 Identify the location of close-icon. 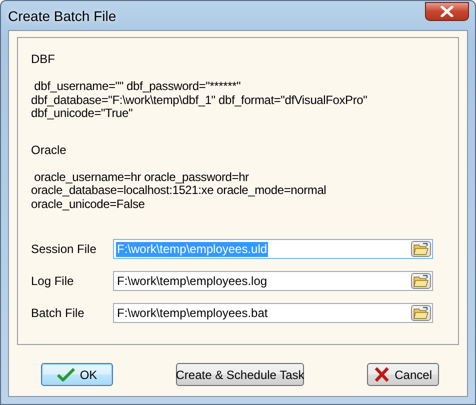
(447, 11).